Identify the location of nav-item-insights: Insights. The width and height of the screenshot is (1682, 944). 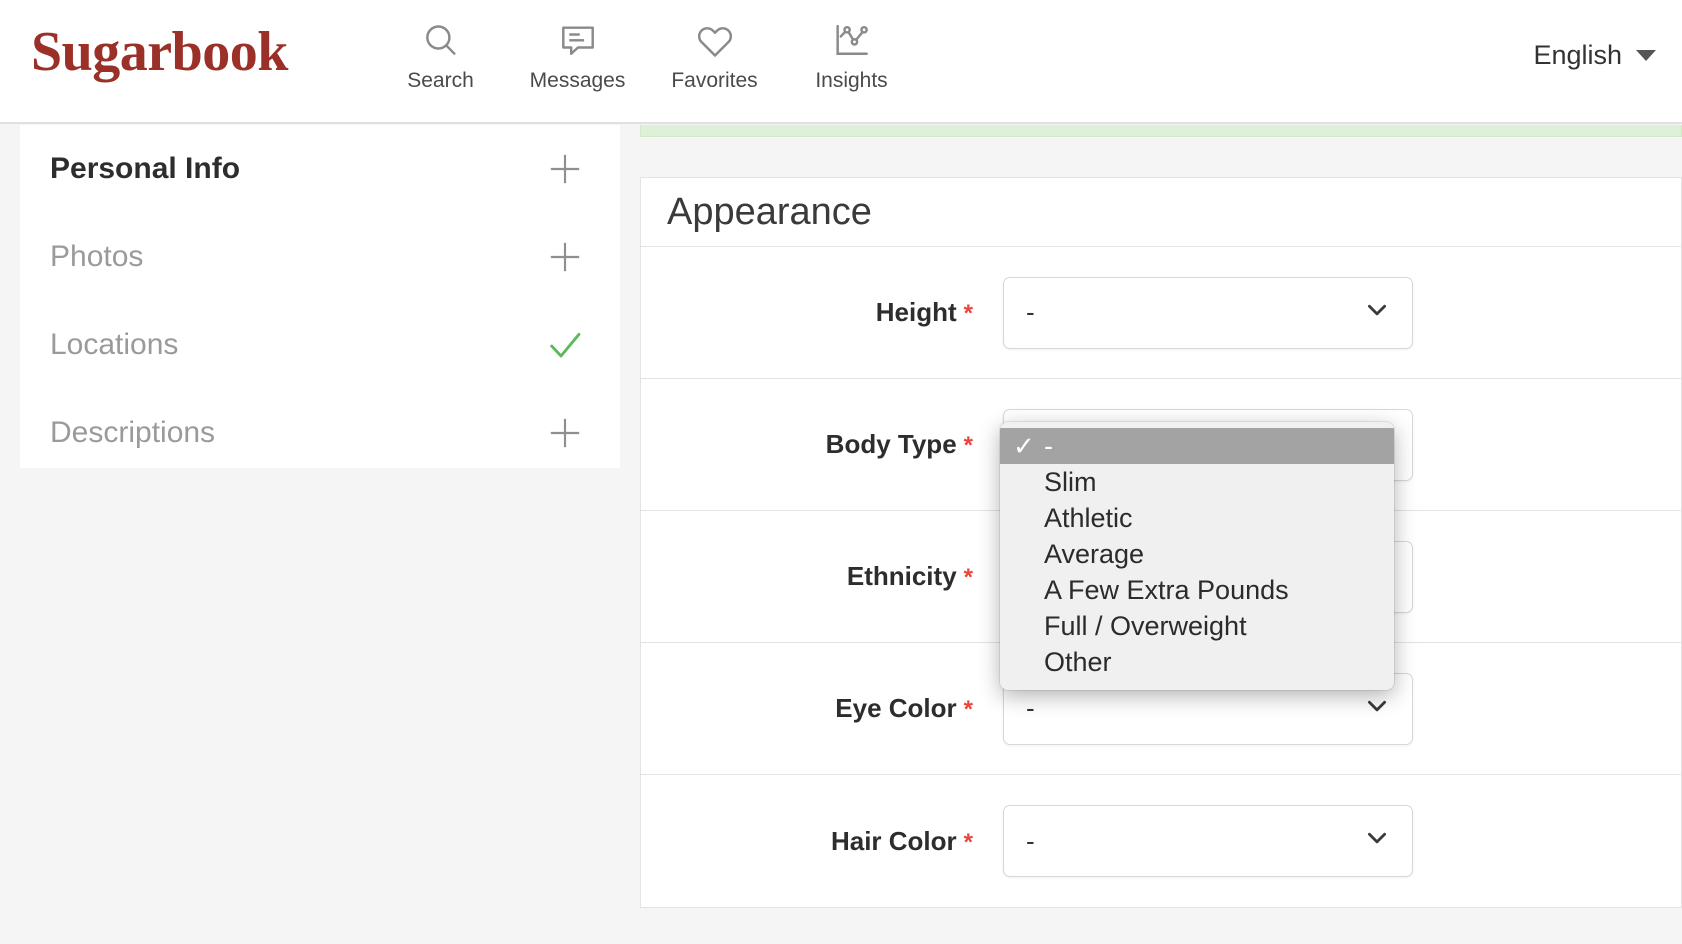
(851, 54).